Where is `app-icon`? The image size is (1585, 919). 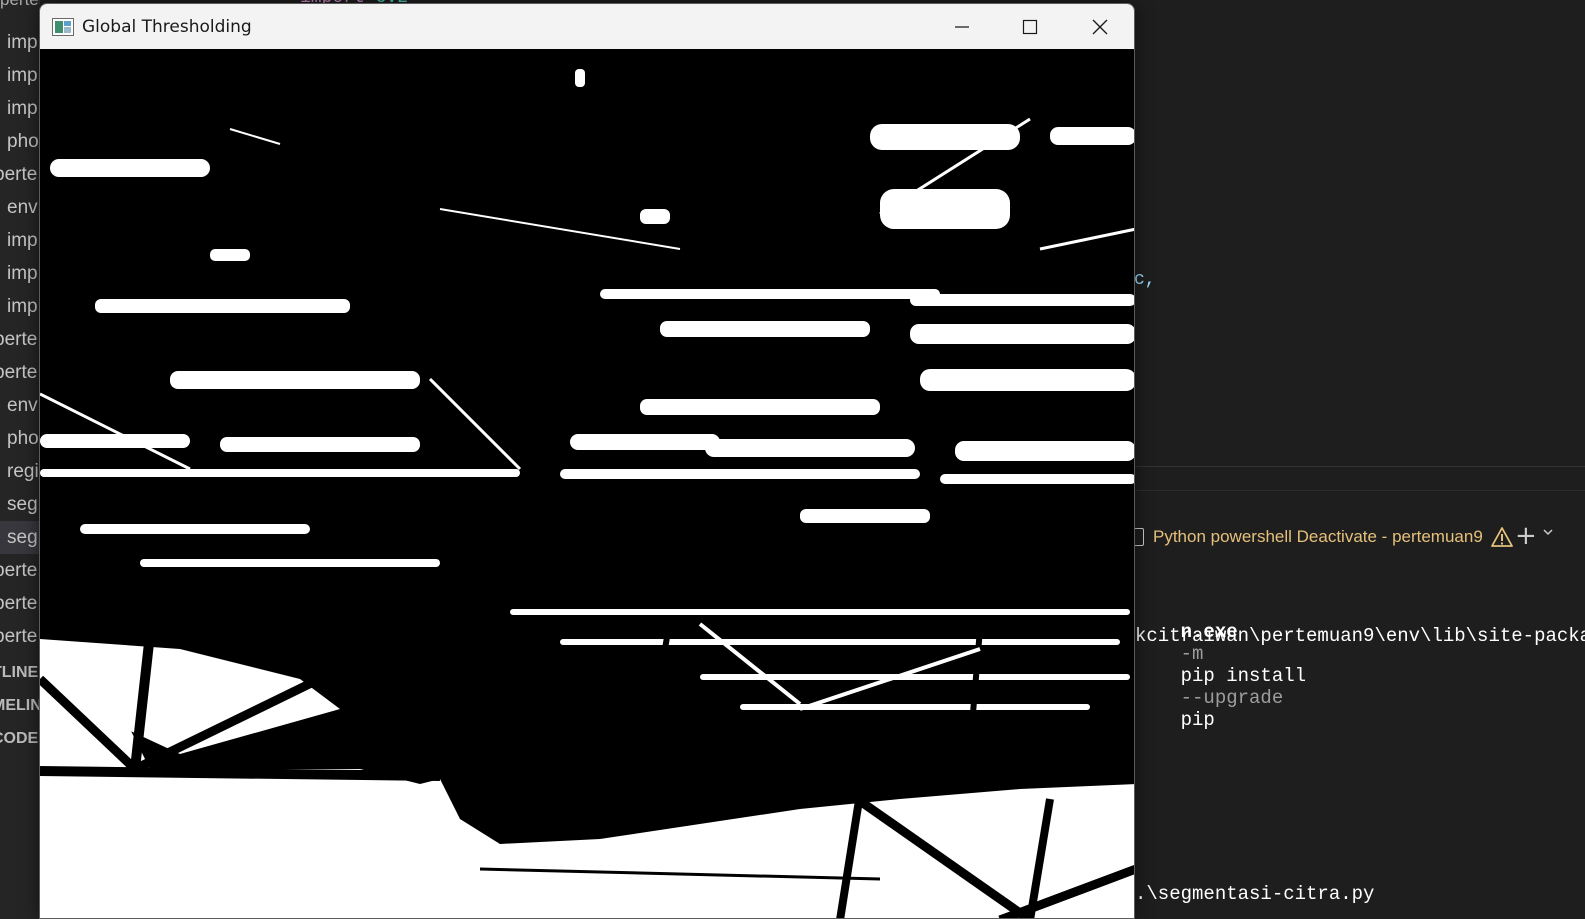
app-icon is located at coordinates (63, 26).